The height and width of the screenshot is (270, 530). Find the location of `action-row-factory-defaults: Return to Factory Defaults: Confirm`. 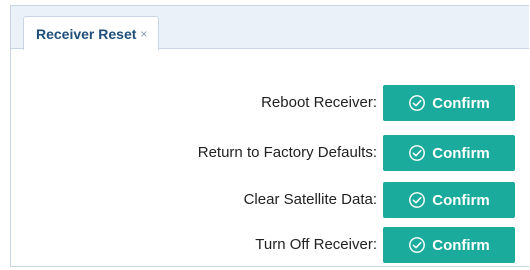

action-row-factory-defaults: Return to Factory Defaults: Confirm is located at coordinates (269, 153).